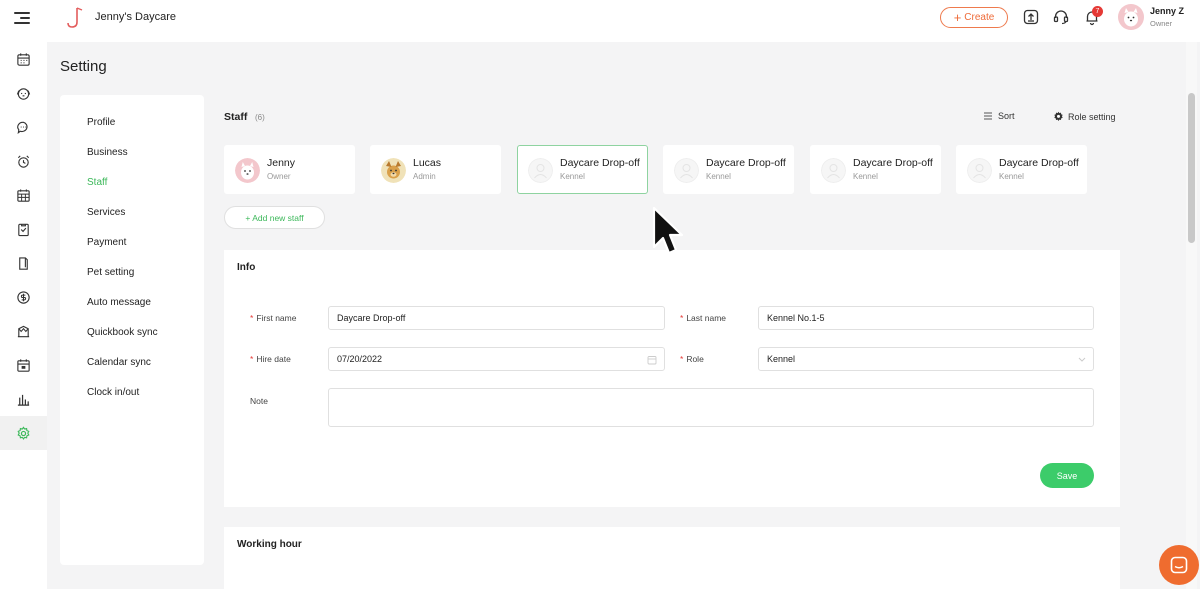 Image resolution: width=1200 pixels, height=589 pixels. What do you see at coordinates (435, 169) in the screenshot?
I see `staff-card: Lucas Admin` at bounding box center [435, 169].